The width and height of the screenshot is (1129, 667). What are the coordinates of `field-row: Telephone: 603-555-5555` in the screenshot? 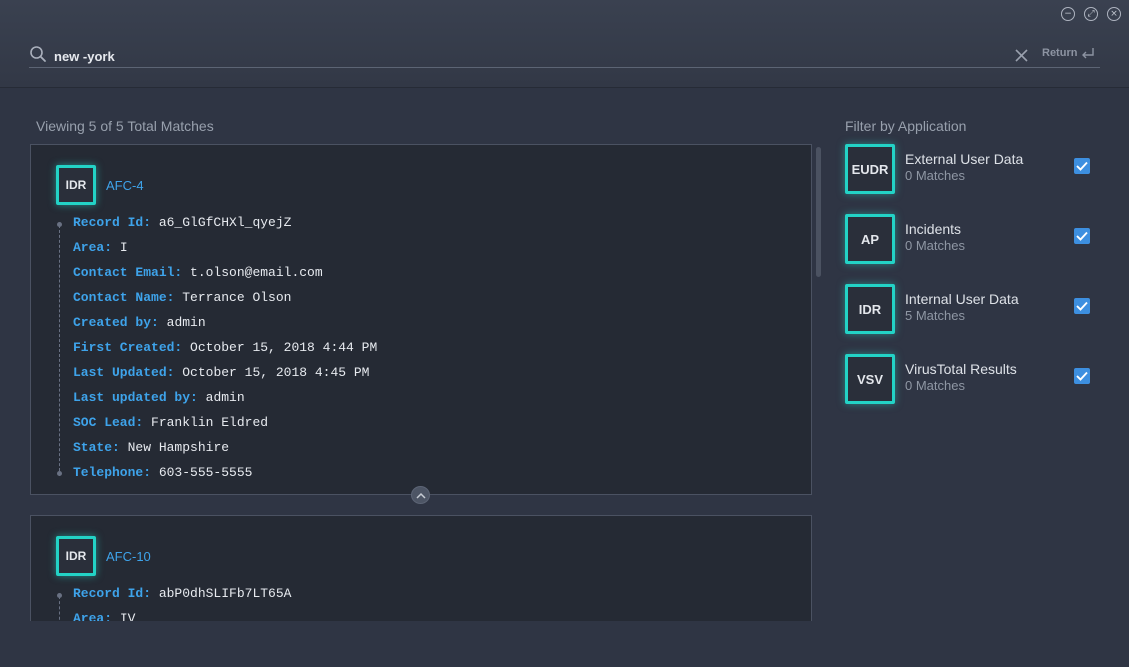 It's located at (225, 476).